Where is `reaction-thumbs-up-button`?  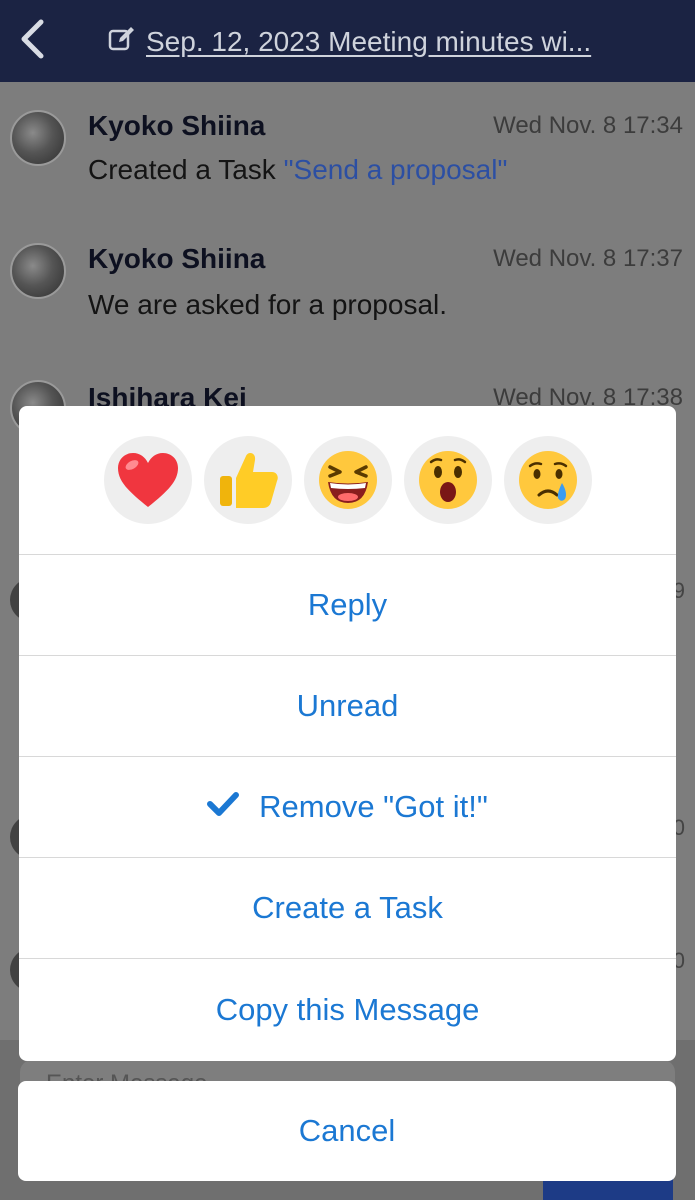 reaction-thumbs-up-button is located at coordinates (247, 480).